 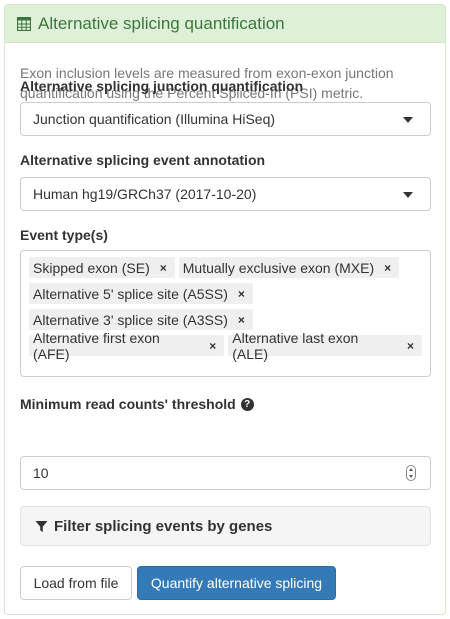 I want to click on junction-select: Junction quantification (Illumina HiSeq), so click(x=225, y=119).